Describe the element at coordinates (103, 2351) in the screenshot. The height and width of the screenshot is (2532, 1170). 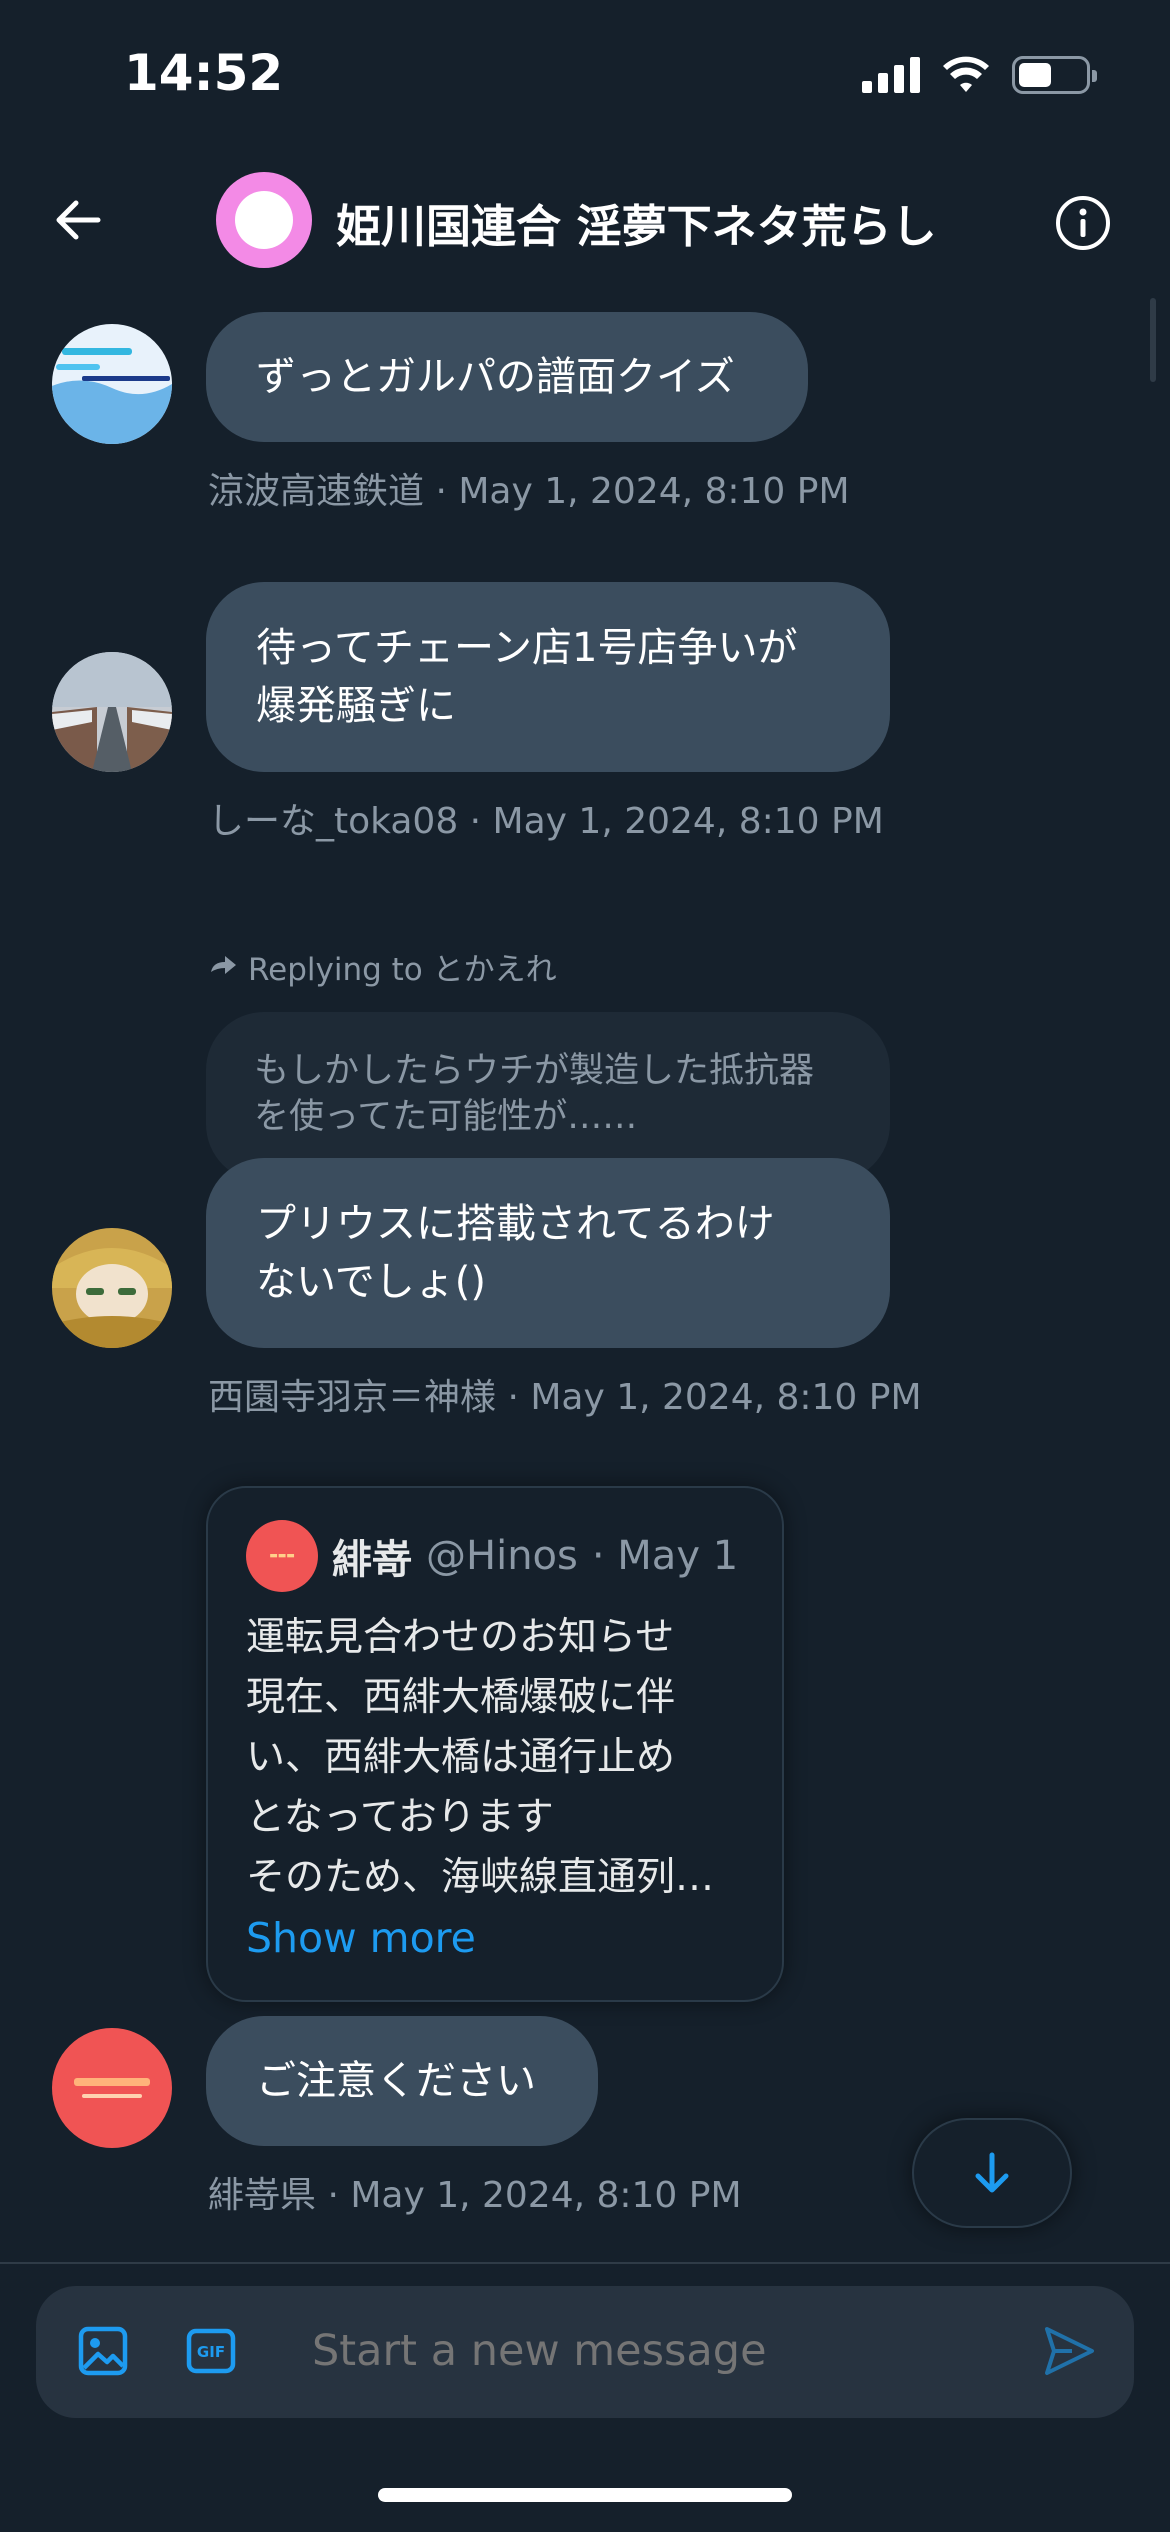
I see `image-icon` at that location.